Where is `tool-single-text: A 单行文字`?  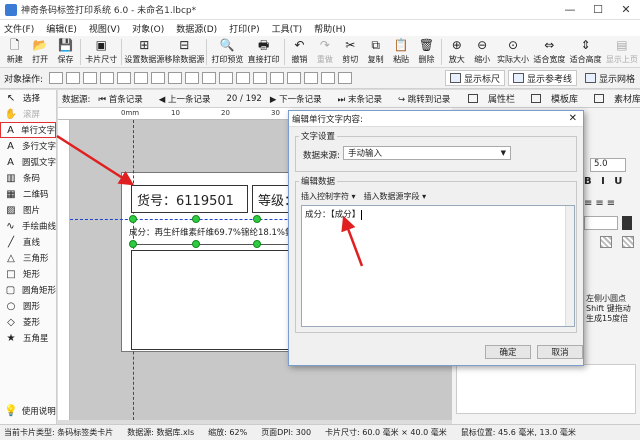
tool-single-text: A 单行文字 is located at coordinates (28, 130).